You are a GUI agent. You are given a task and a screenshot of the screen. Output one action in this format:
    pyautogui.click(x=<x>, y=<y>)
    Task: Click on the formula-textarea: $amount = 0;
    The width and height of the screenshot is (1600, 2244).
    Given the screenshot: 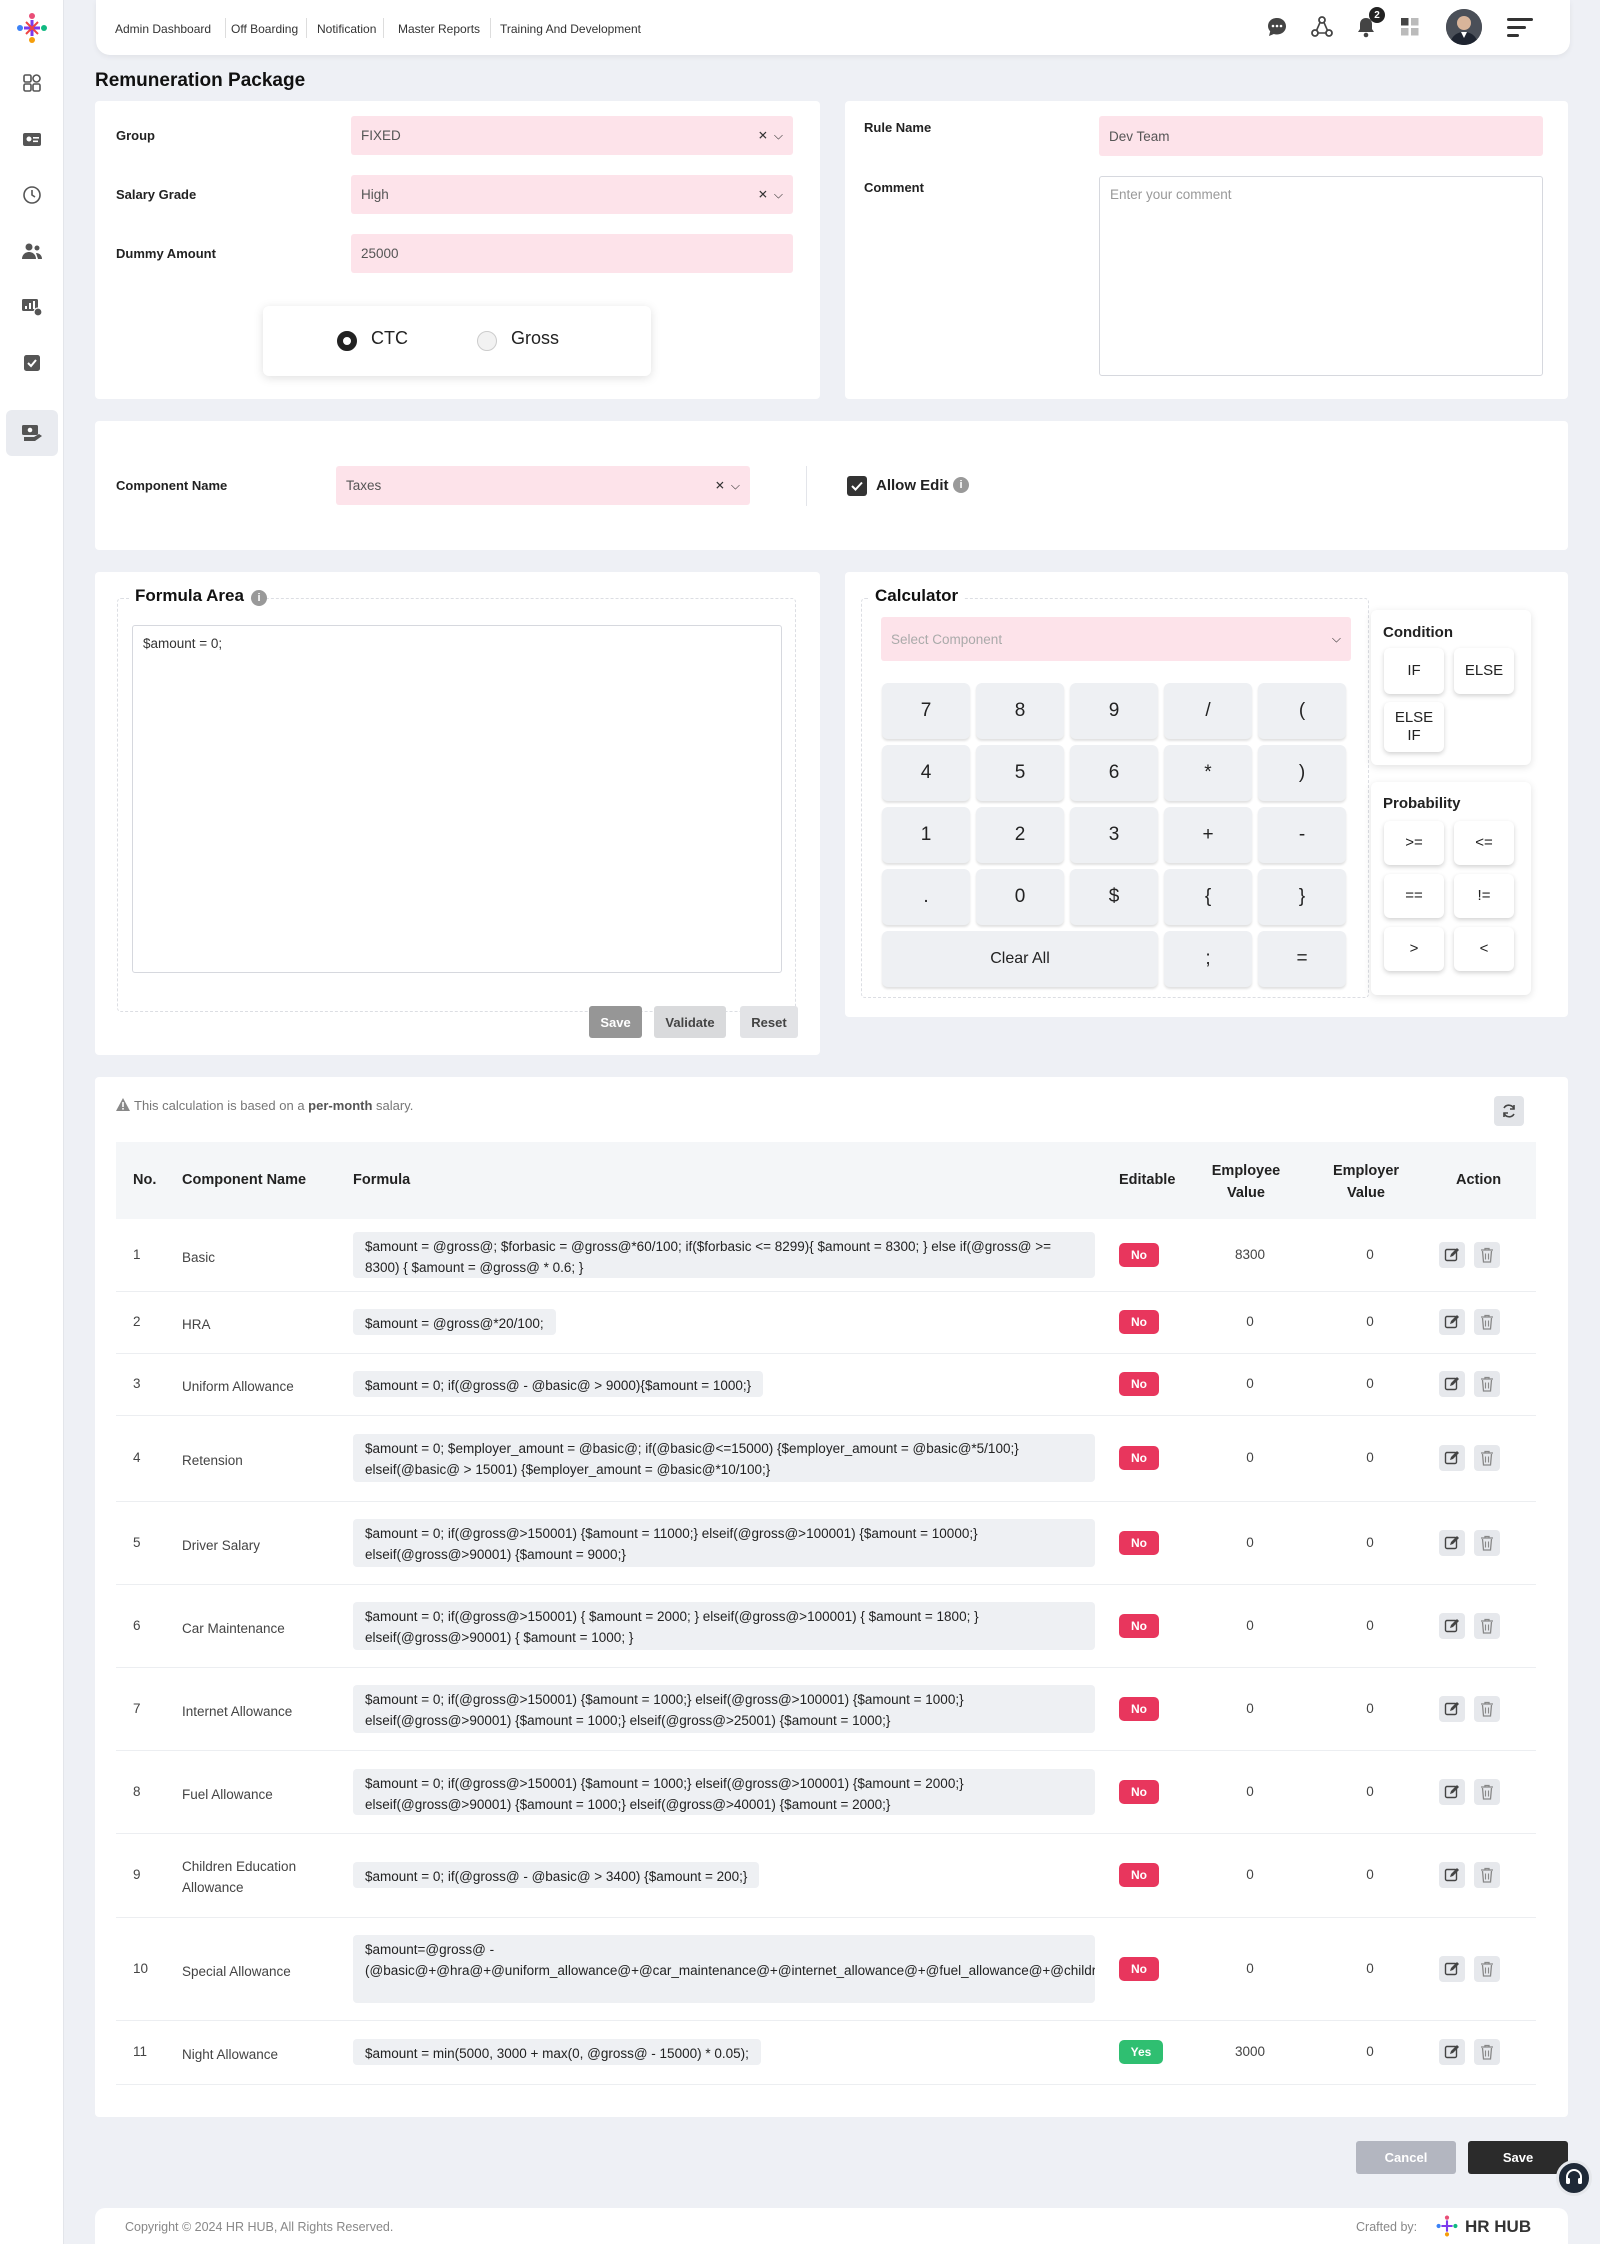 What is the action you would take?
    pyautogui.click(x=457, y=799)
    